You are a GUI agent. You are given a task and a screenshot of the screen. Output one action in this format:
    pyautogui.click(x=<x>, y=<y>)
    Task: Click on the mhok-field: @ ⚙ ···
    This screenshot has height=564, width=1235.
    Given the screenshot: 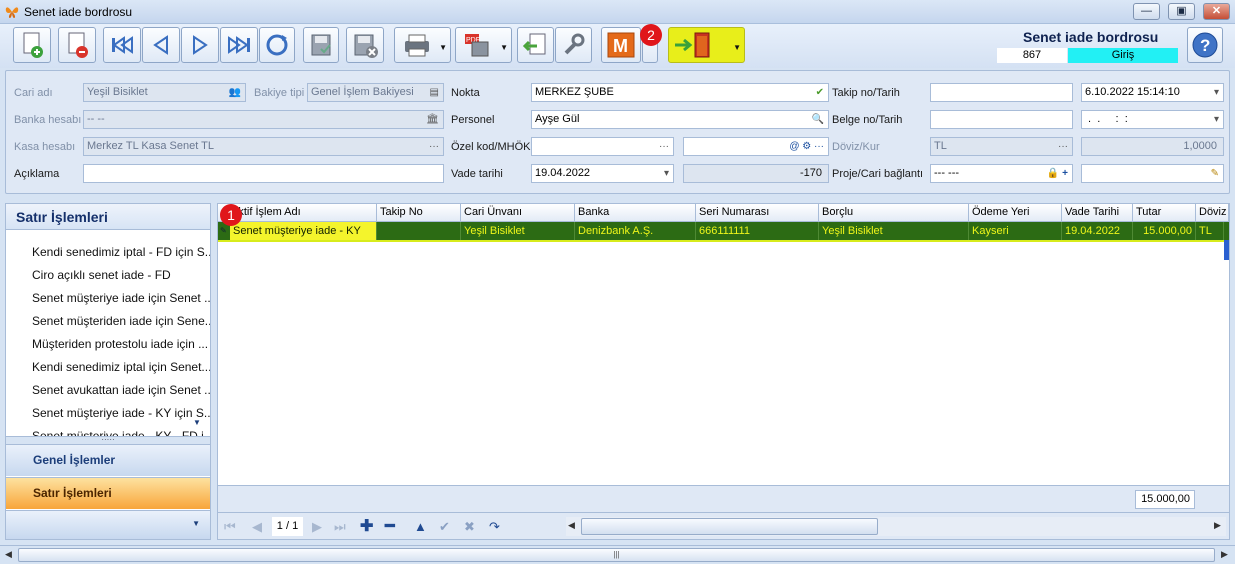 What is the action you would take?
    pyautogui.click(x=756, y=146)
    